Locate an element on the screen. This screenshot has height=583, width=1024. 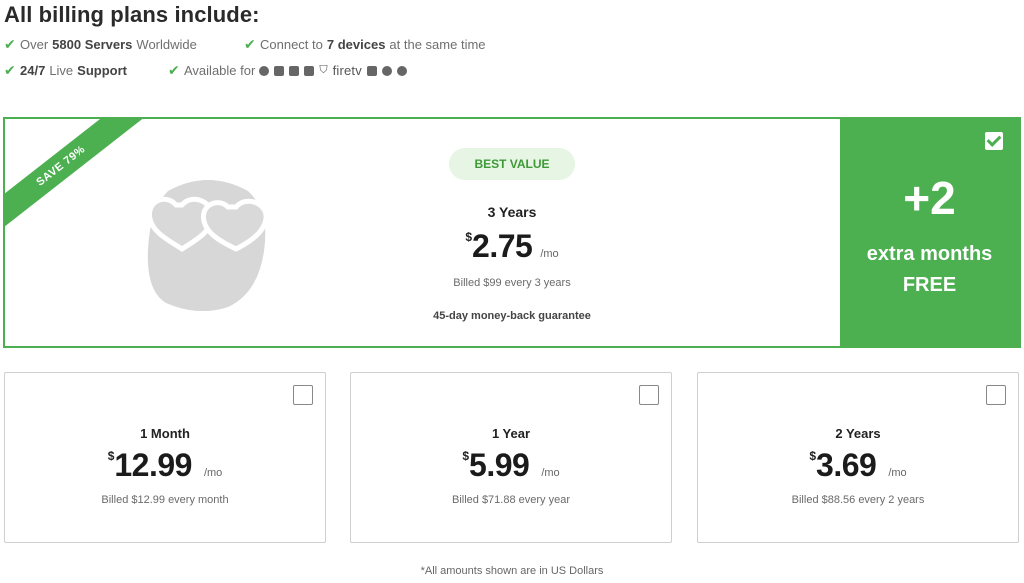
plan-price: $2.75/mo is located at coordinates (512, 246).